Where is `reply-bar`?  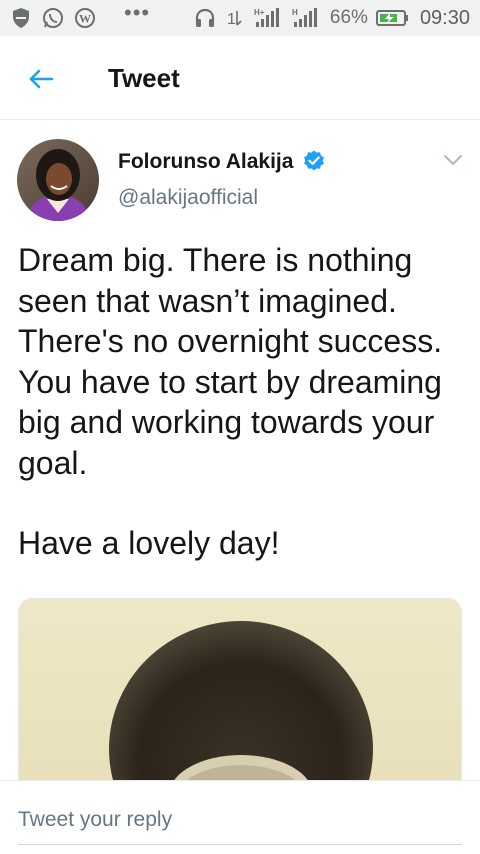
reply-bar is located at coordinates (240, 817).